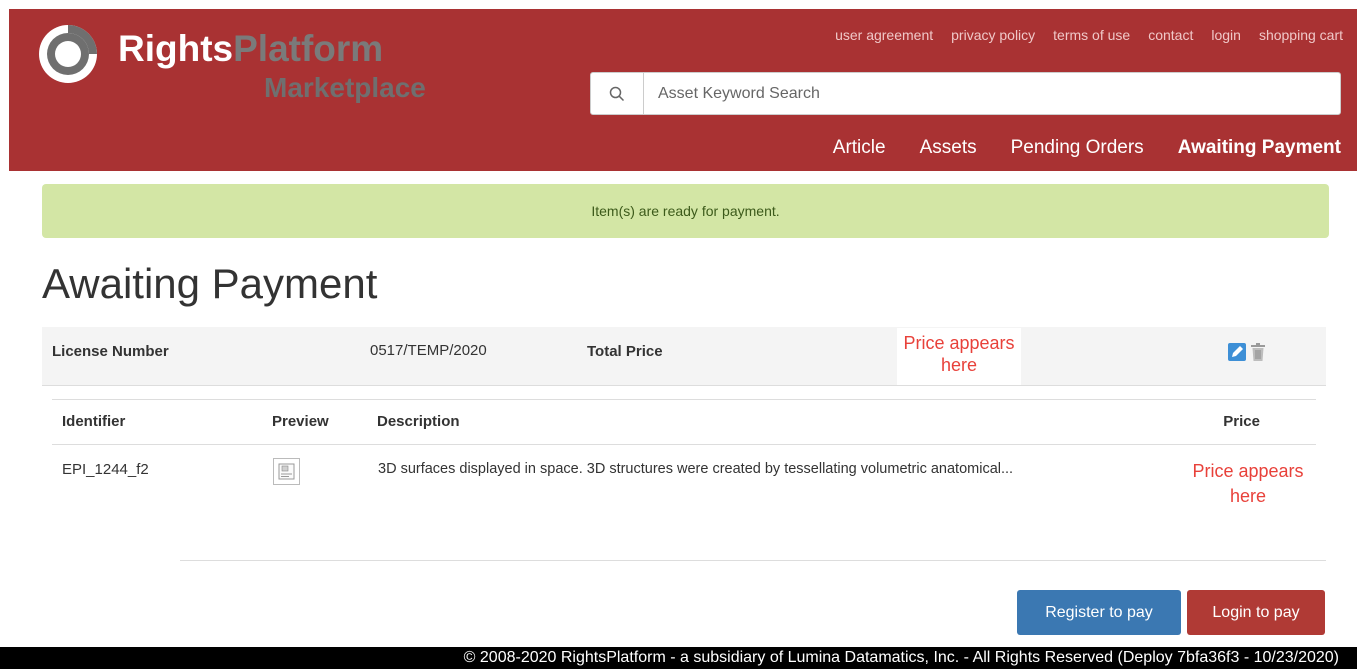 This screenshot has height=669, width=1357. Describe the element at coordinates (1248, 483) in the screenshot. I see `item-price: Price appears here` at that location.